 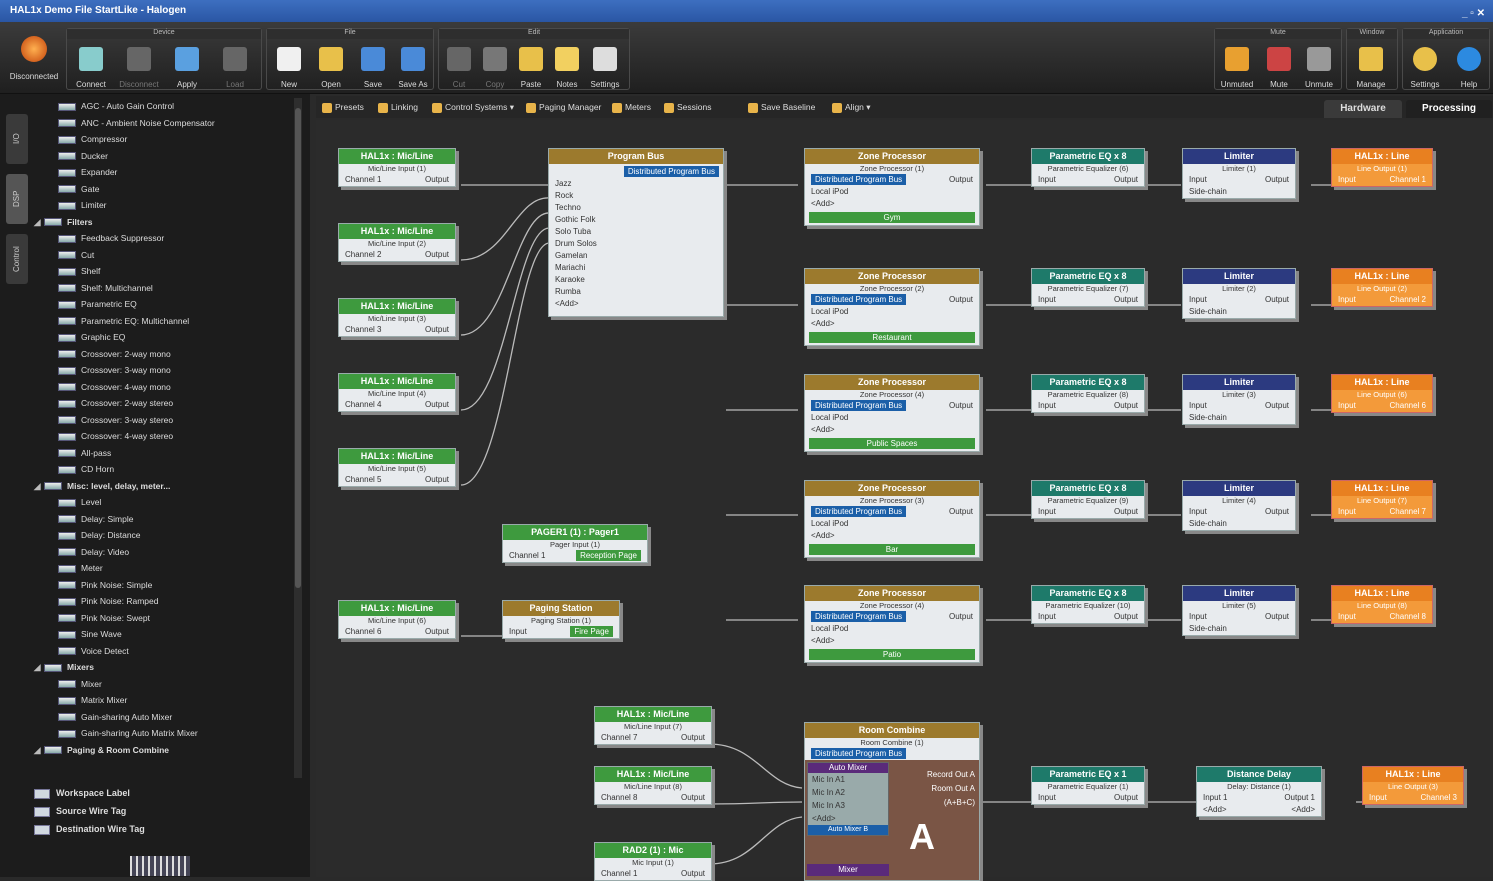 I want to click on limiter-block: Limiter Limiter (1) Input Output Side-chain, so click(x=1239, y=173).